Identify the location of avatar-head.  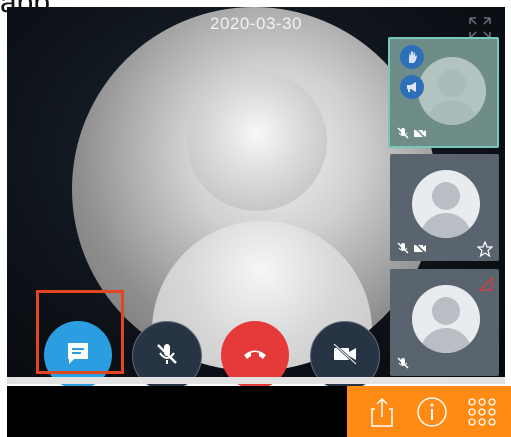
(257, 141).